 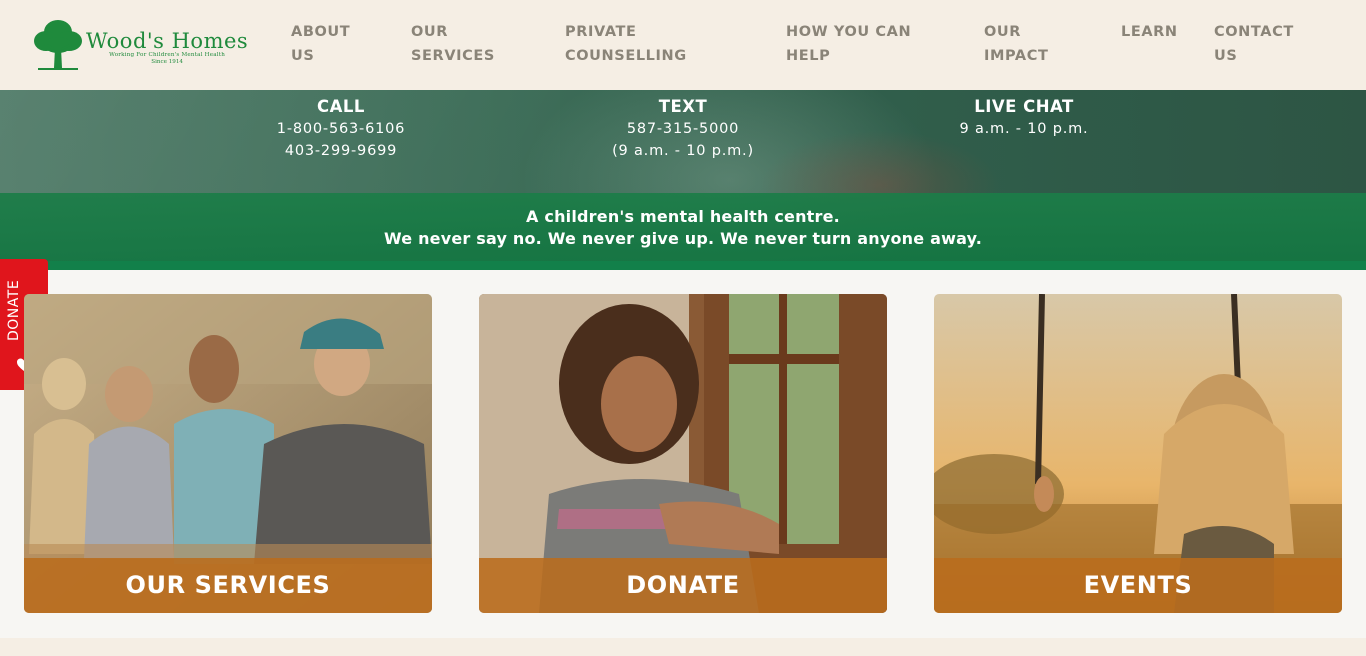 What do you see at coordinates (167, 55) in the screenshot?
I see `brand-tagline: Working For Children's Mental Health` at bounding box center [167, 55].